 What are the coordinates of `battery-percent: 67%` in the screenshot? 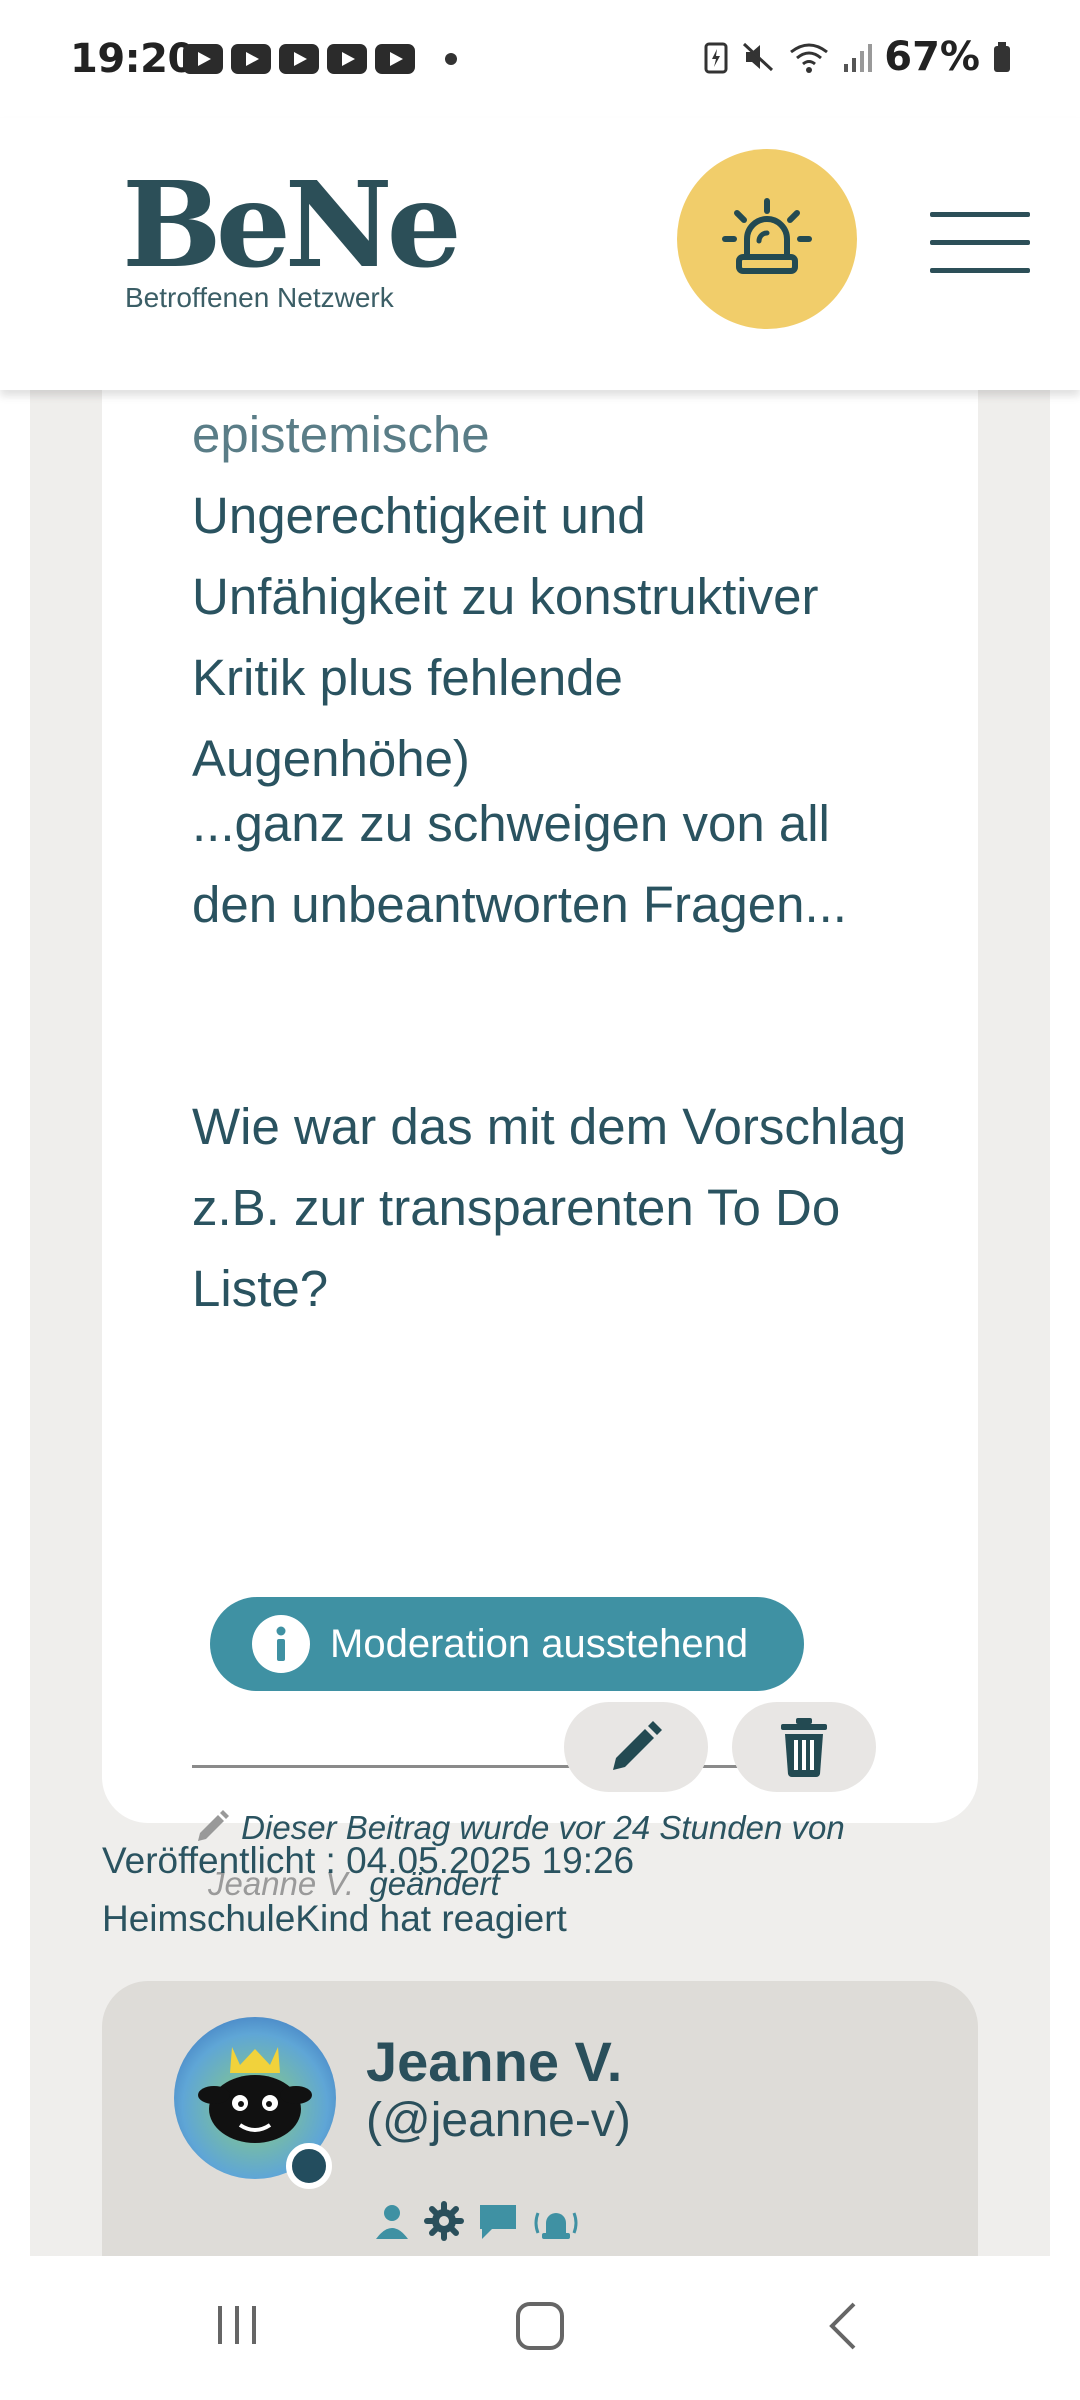 It's located at (932, 57).